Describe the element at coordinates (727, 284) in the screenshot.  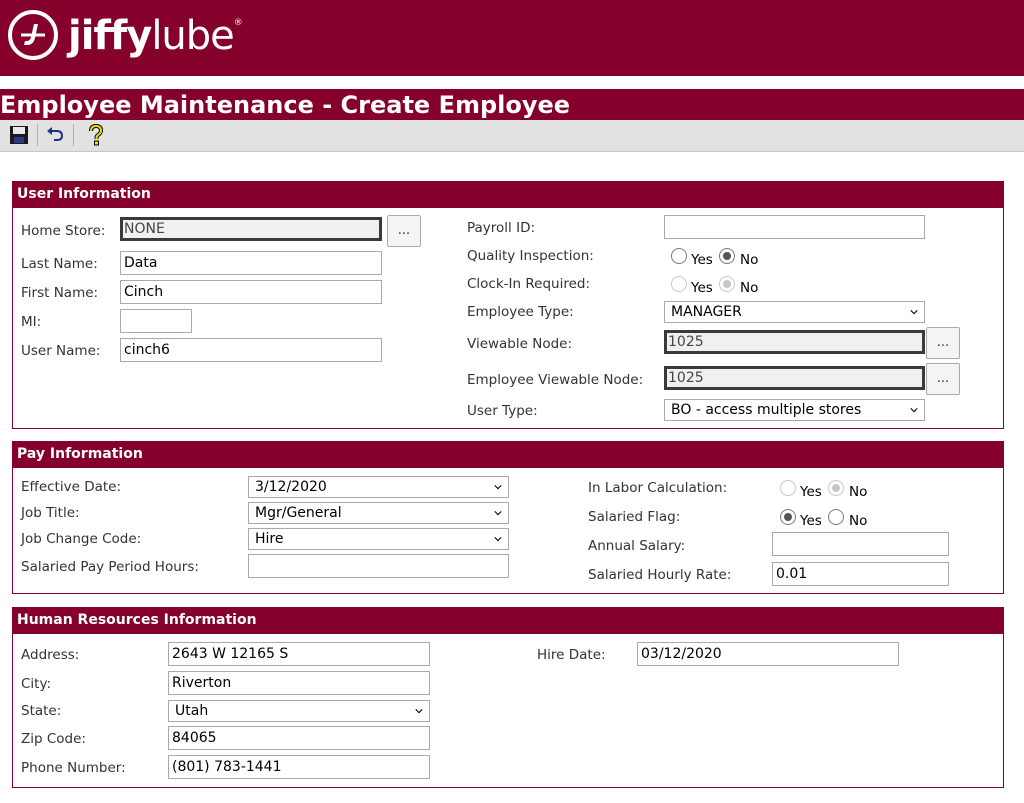
I see `clock-in-no-radio` at that location.